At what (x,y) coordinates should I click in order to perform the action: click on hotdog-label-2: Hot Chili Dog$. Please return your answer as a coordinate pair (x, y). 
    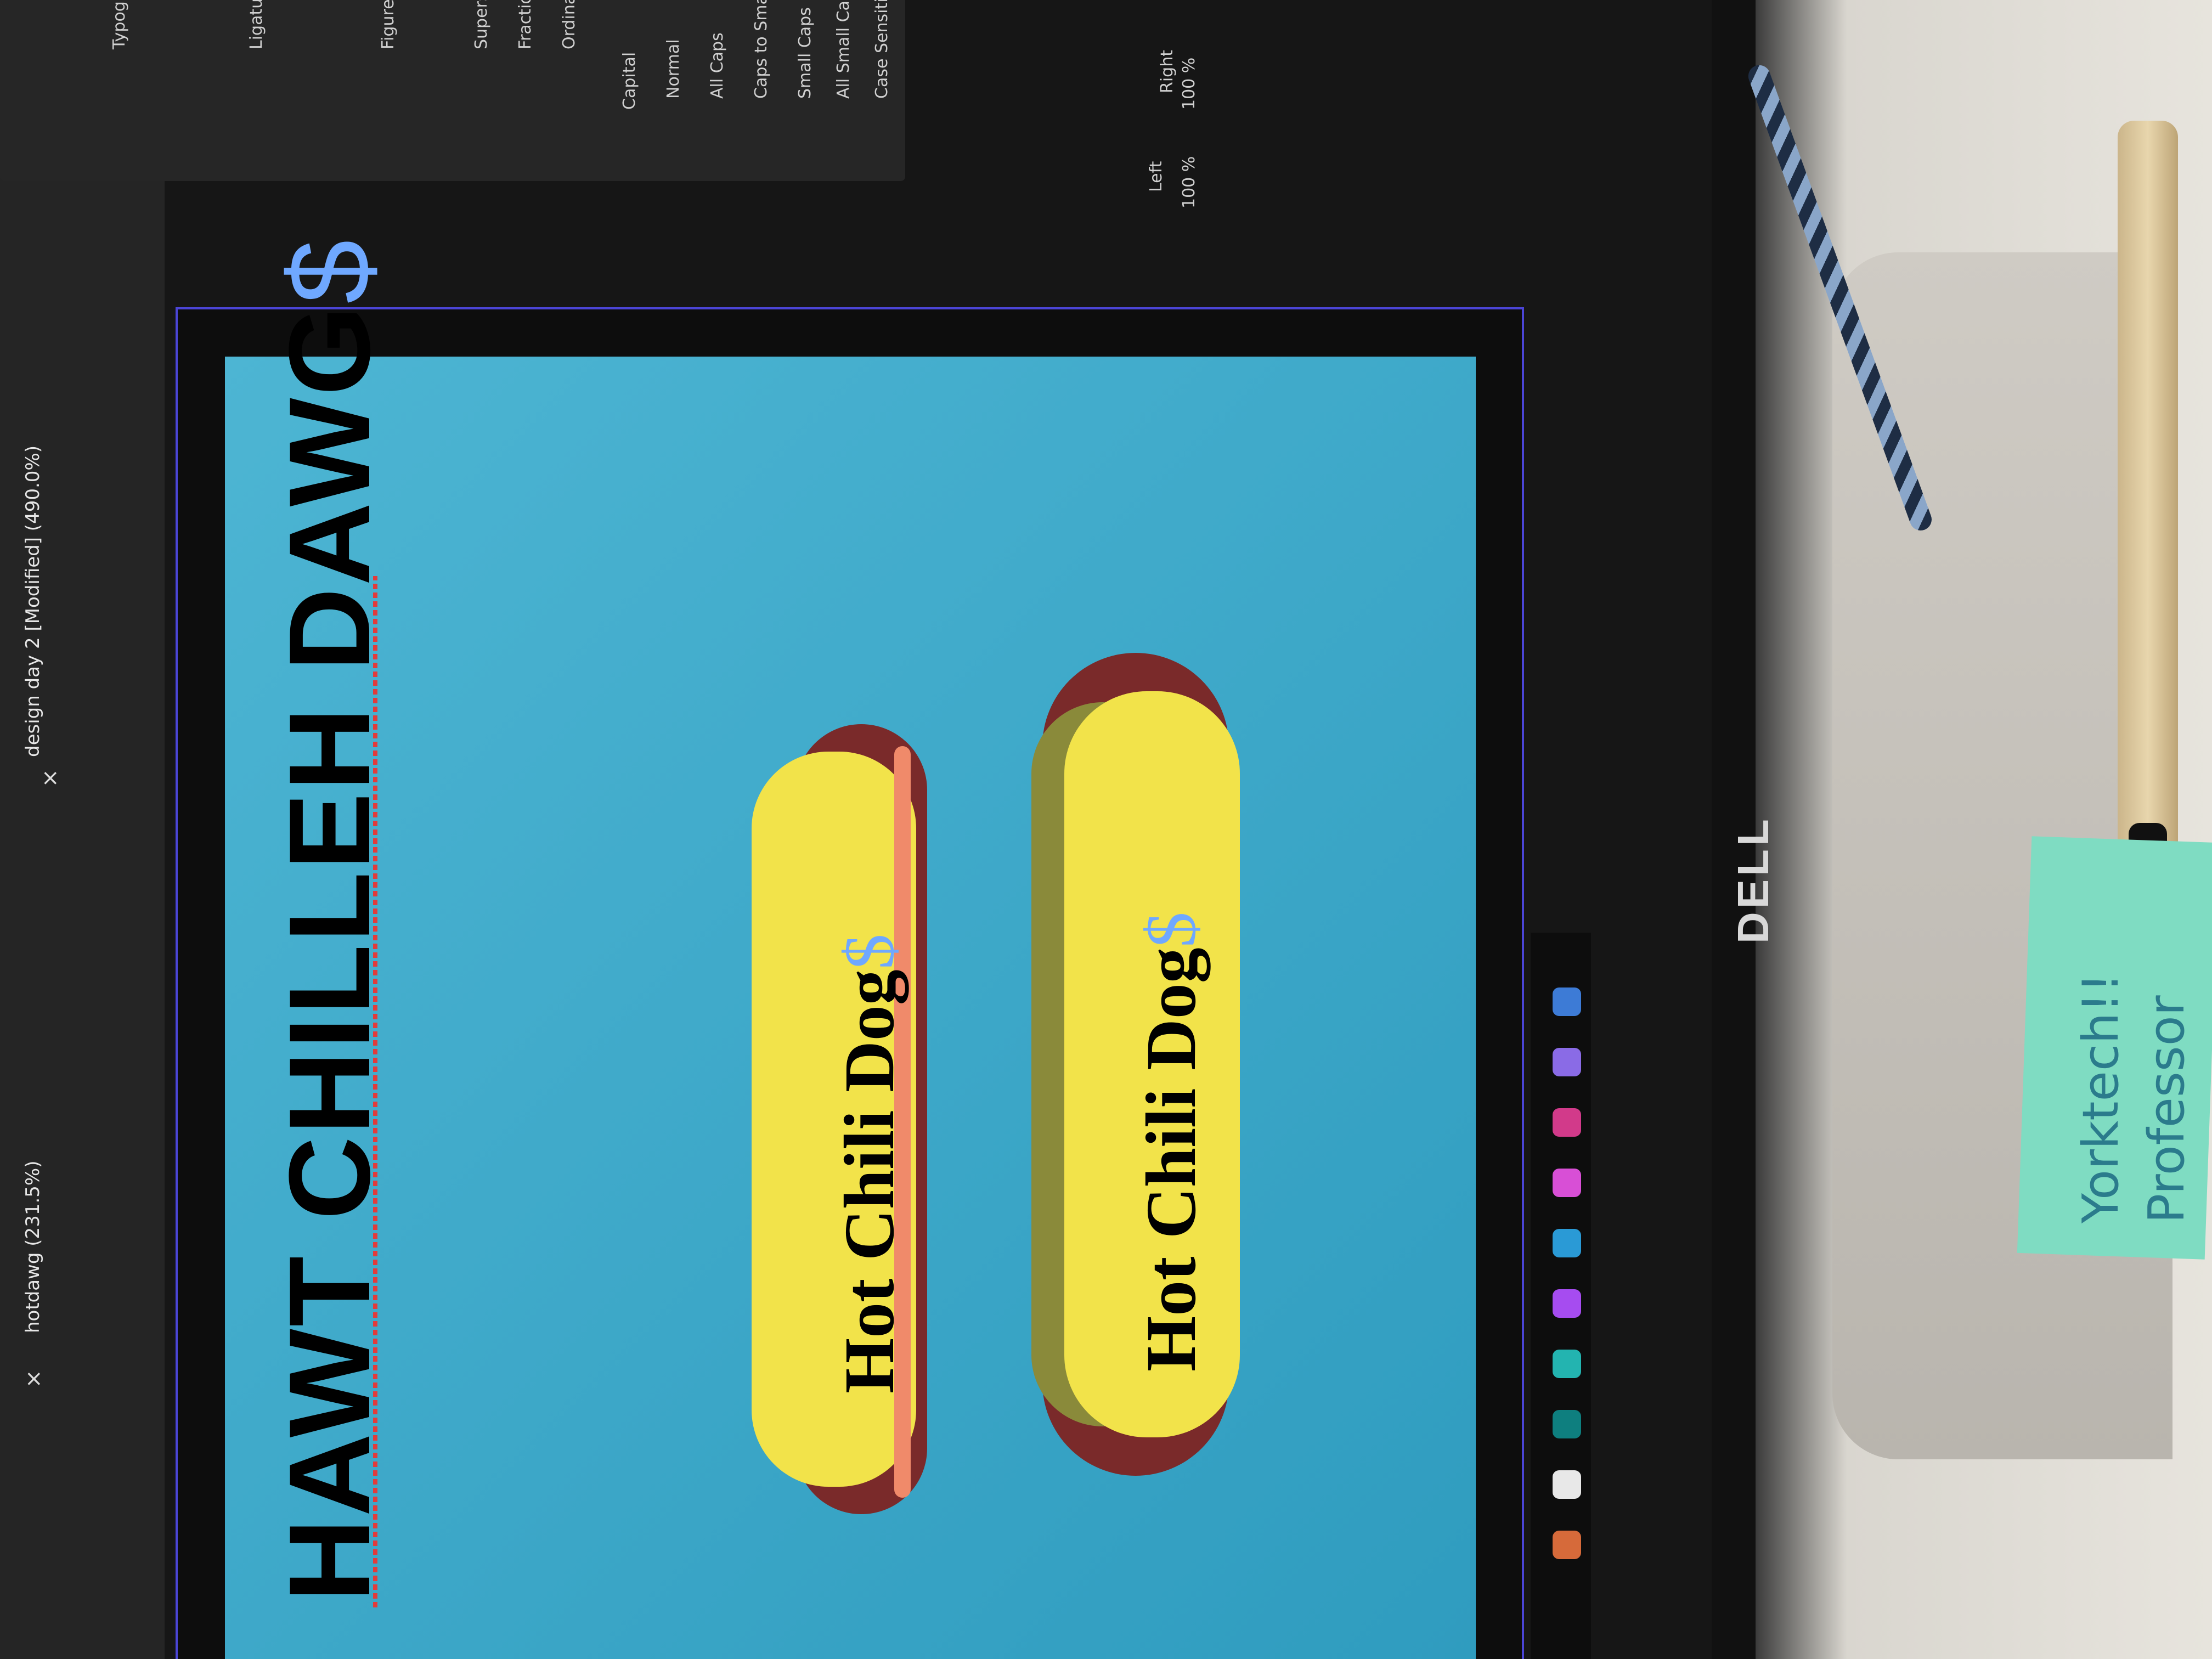
    Looking at the image, I should click on (1171, 1142).